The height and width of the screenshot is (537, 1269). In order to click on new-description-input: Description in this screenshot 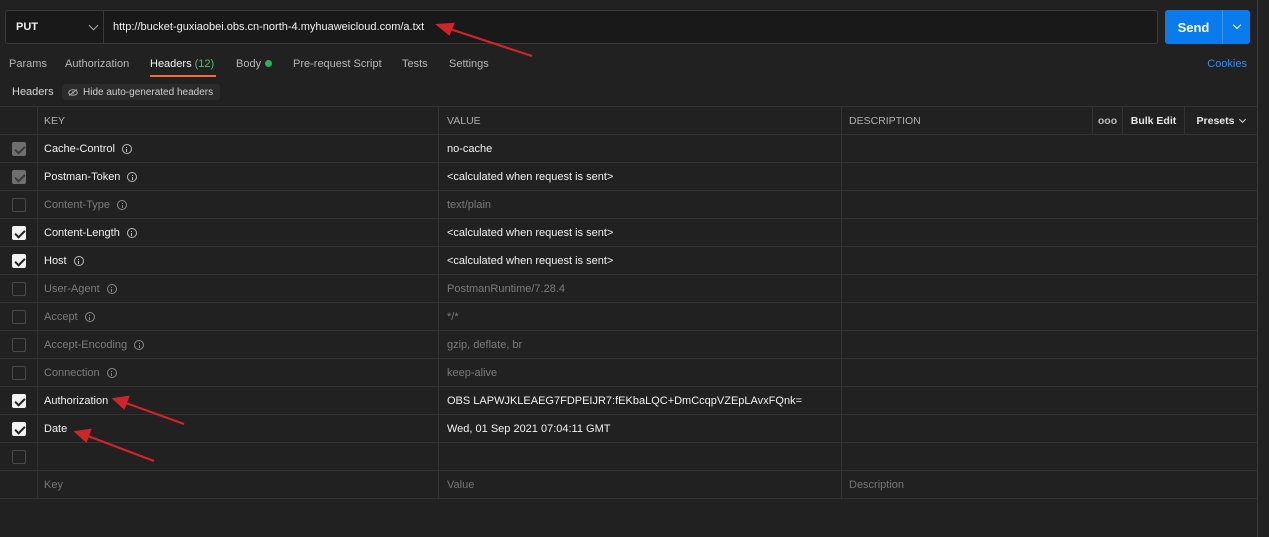, I will do `click(1049, 484)`.